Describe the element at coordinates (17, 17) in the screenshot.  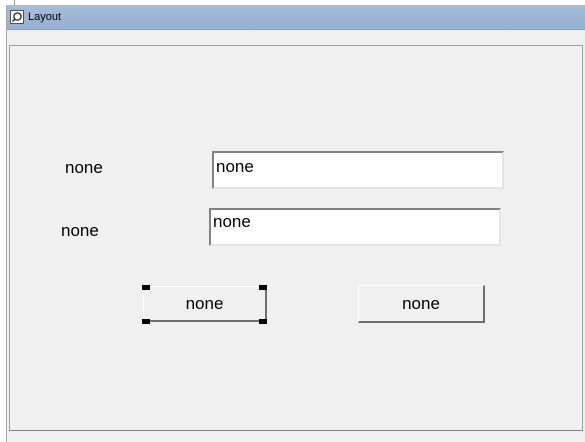
I see `app-icon` at that location.